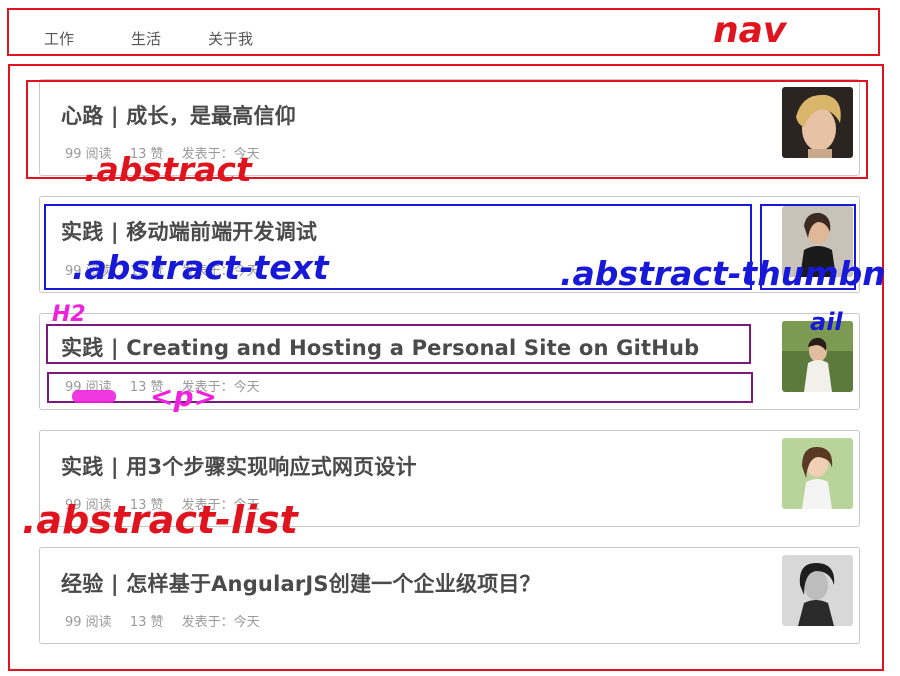 This screenshot has width=900, height=676. I want to click on nav-item-life: 生活, so click(146, 38).